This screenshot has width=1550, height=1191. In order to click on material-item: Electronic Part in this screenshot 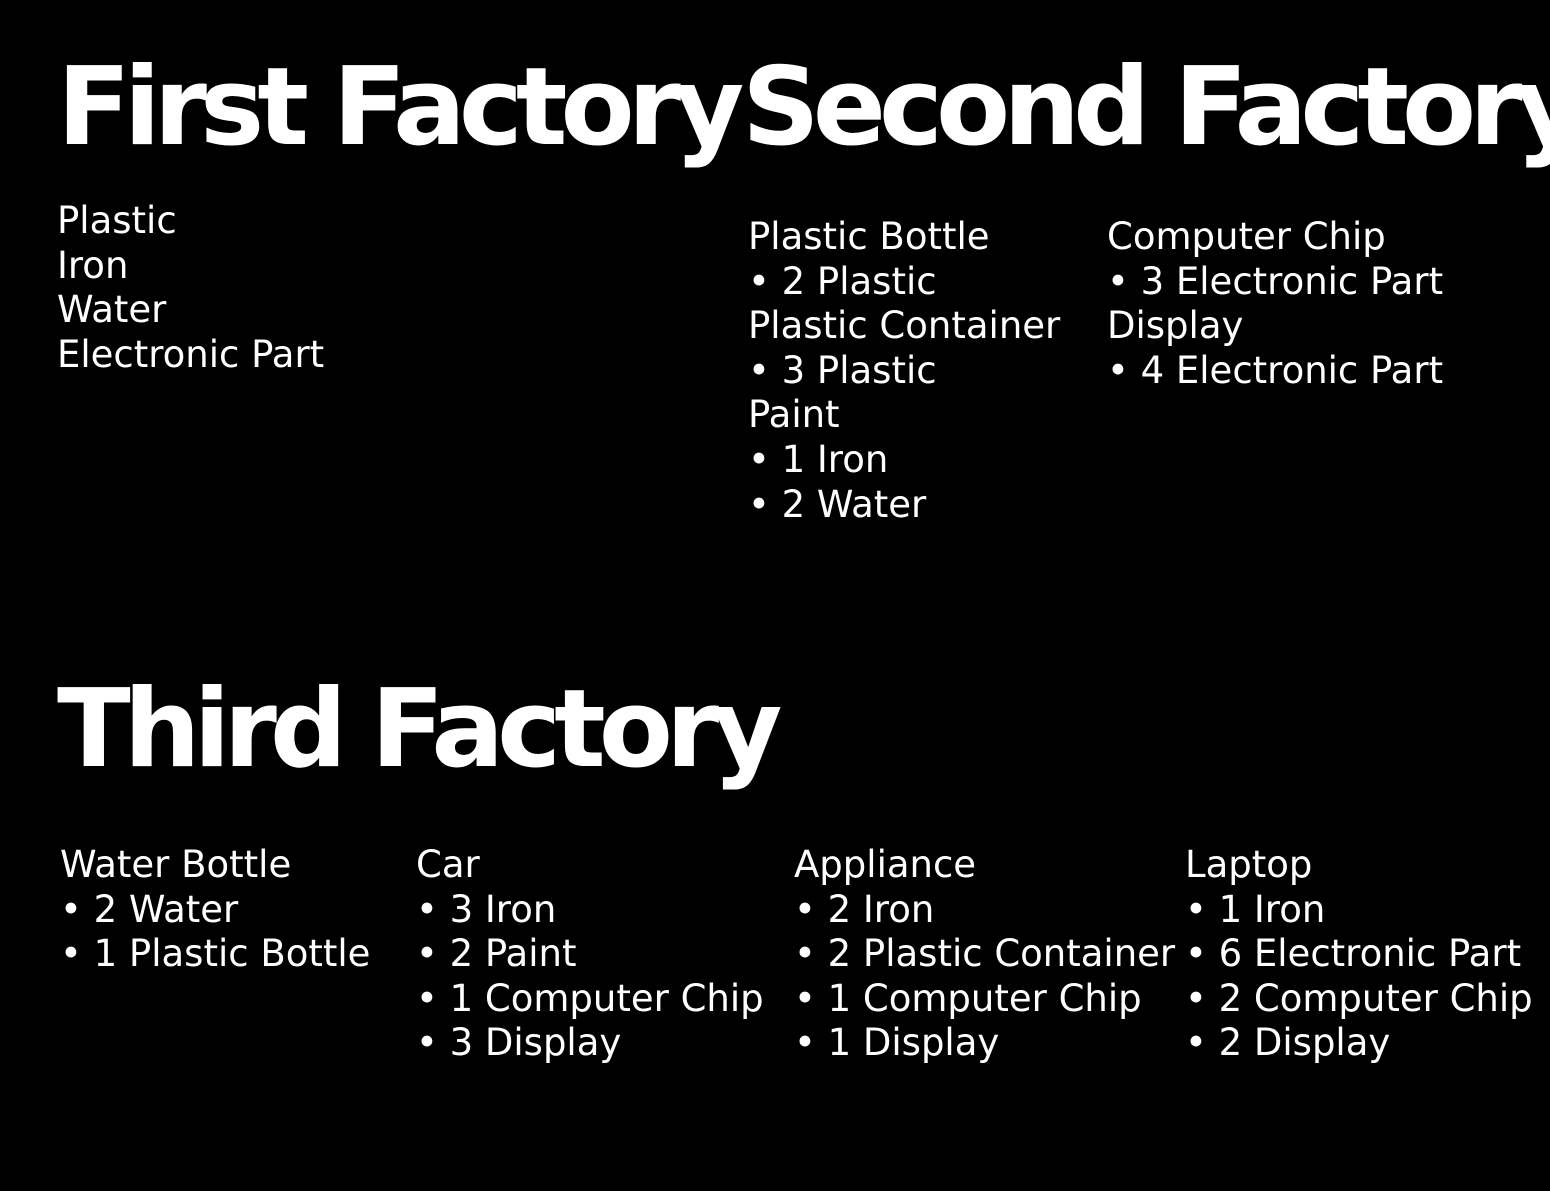, I will do `click(191, 354)`.